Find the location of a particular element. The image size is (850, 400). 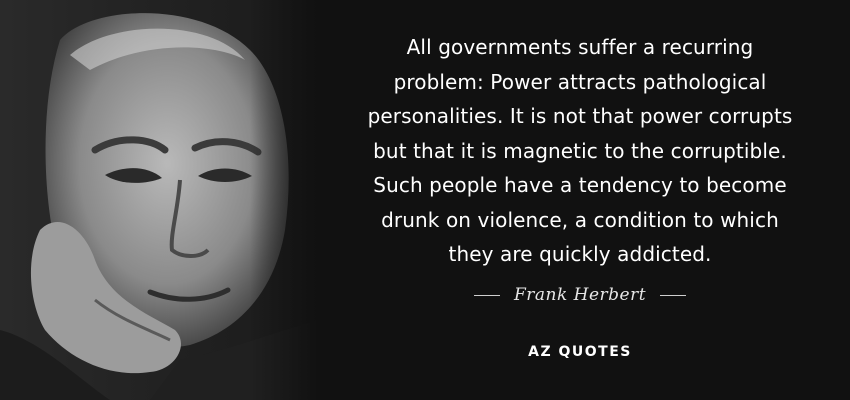

quote-line: problem: Power attracts pathological is located at coordinates (580, 81).